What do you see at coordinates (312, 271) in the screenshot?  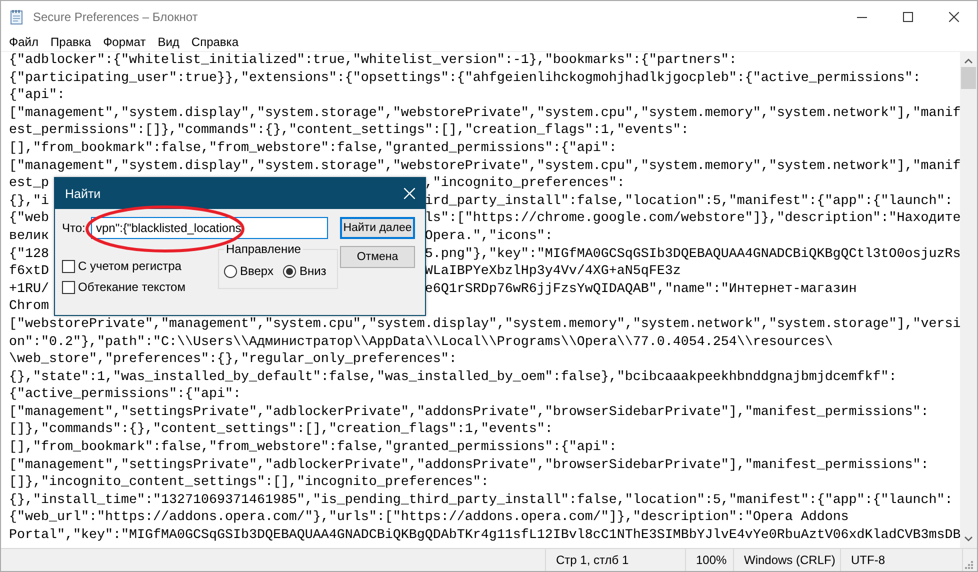 I see `radio-label: Вниз` at bounding box center [312, 271].